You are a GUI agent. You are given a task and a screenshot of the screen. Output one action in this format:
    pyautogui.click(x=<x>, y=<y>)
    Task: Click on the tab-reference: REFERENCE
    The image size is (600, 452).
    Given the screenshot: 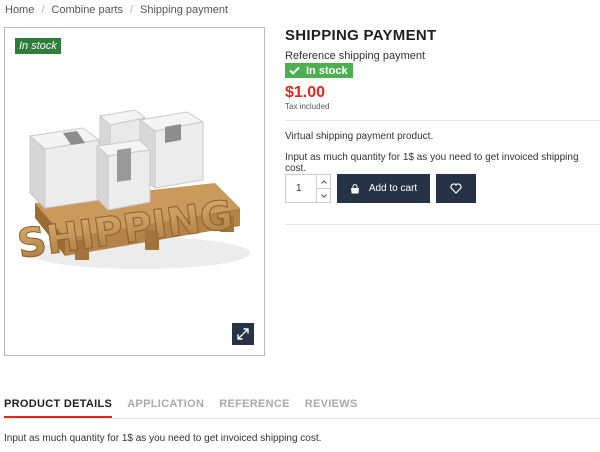 What is the action you would take?
    pyautogui.click(x=254, y=408)
    